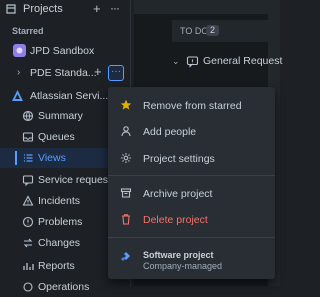  Describe the element at coordinates (28, 31) in the screenshot. I see `starred-section-label: Starred` at that location.